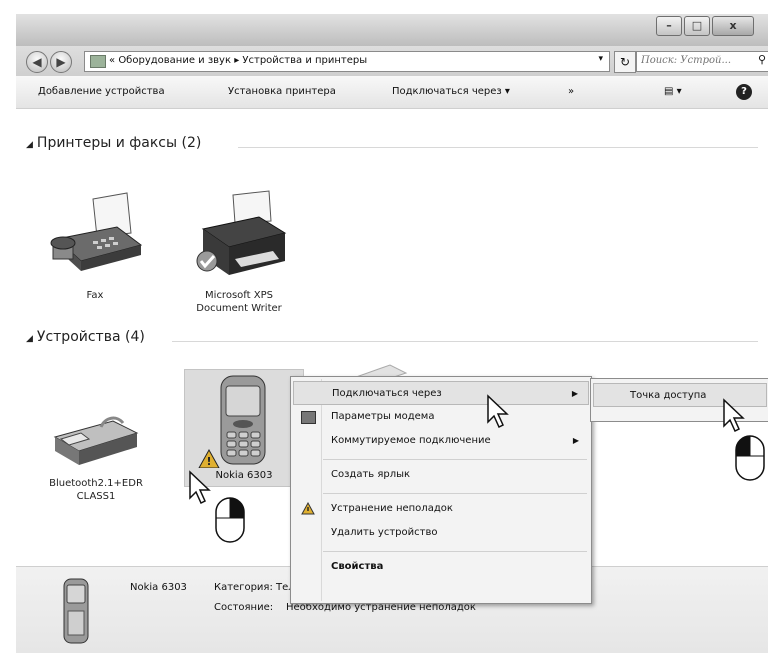  Describe the element at coordinates (243, 587) in the screenshot. I see `details-category-label: Категория:` at that location.